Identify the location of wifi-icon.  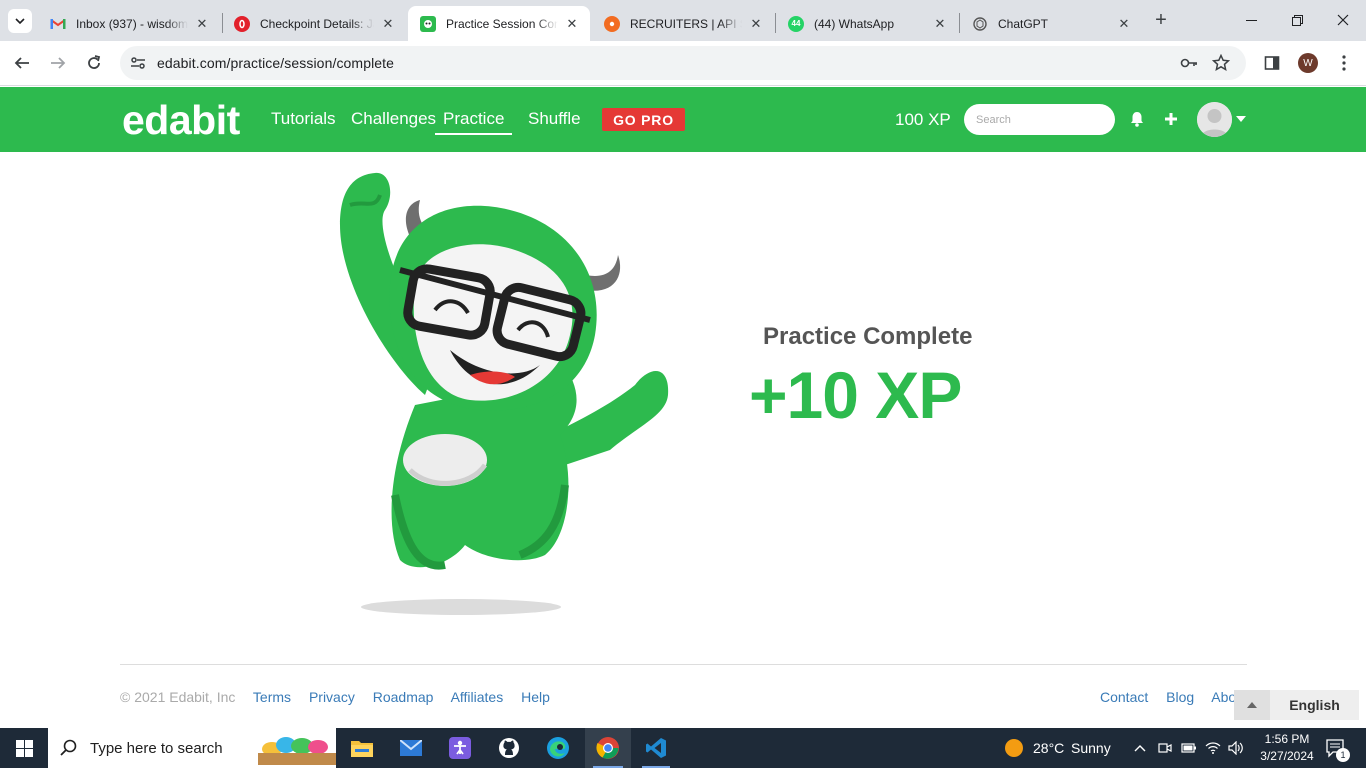
(1213, 748).